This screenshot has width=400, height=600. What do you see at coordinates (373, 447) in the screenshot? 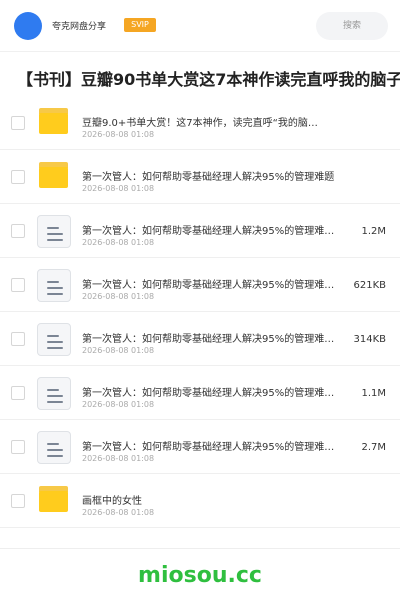
I see `file-size: 2.7M` at bounding box center [373, 447].